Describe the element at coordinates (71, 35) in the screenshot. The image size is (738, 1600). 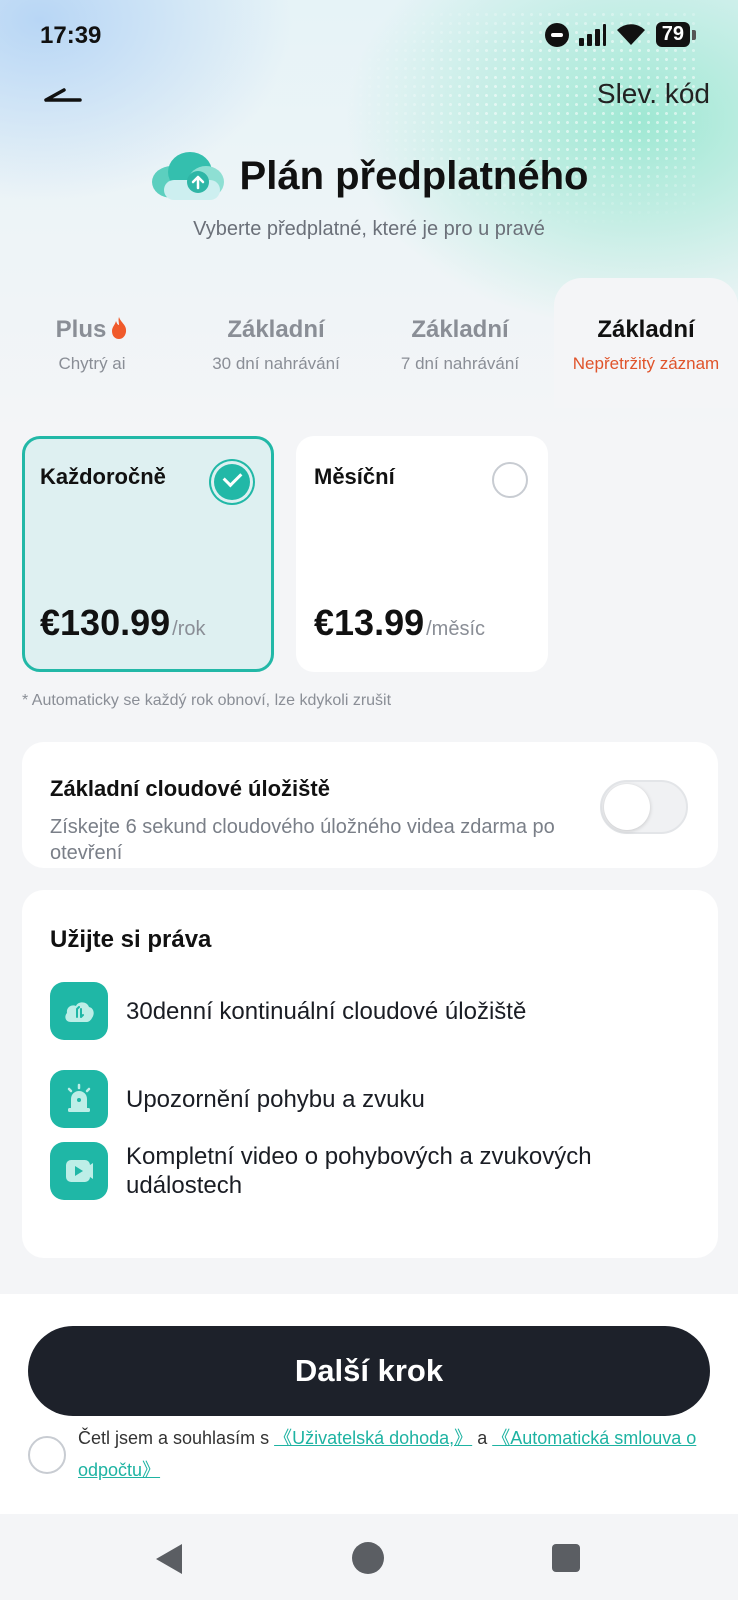
I see `status-time: 17:39` at that location.